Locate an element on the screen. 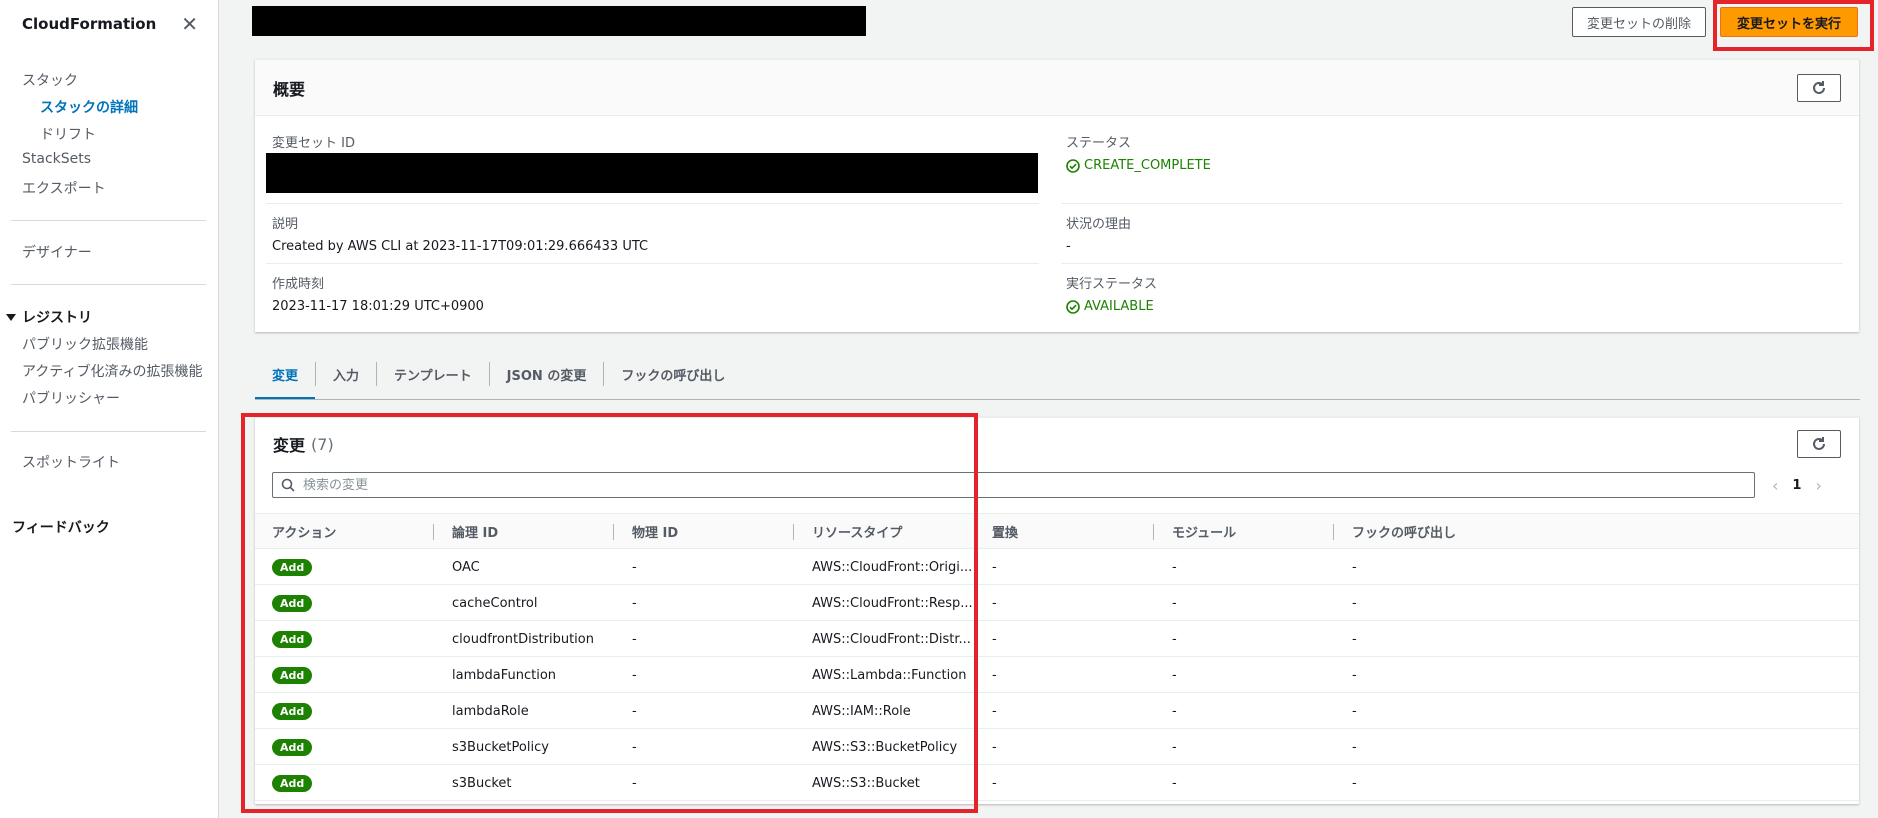  tab-changes: 変更 is located at coordinates (285, 374).